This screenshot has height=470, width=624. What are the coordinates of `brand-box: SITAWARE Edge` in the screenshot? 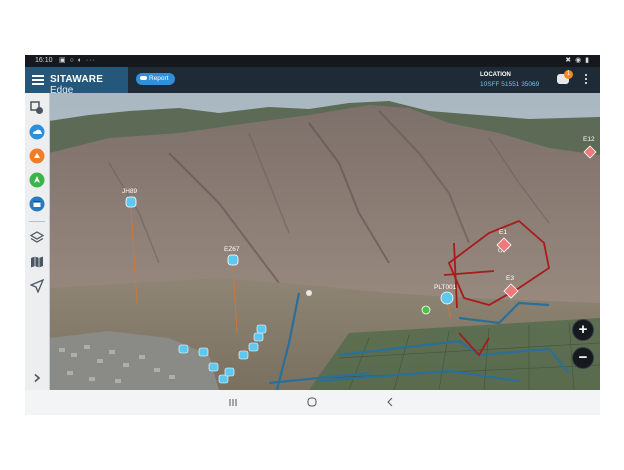 It's located at (76, 81).